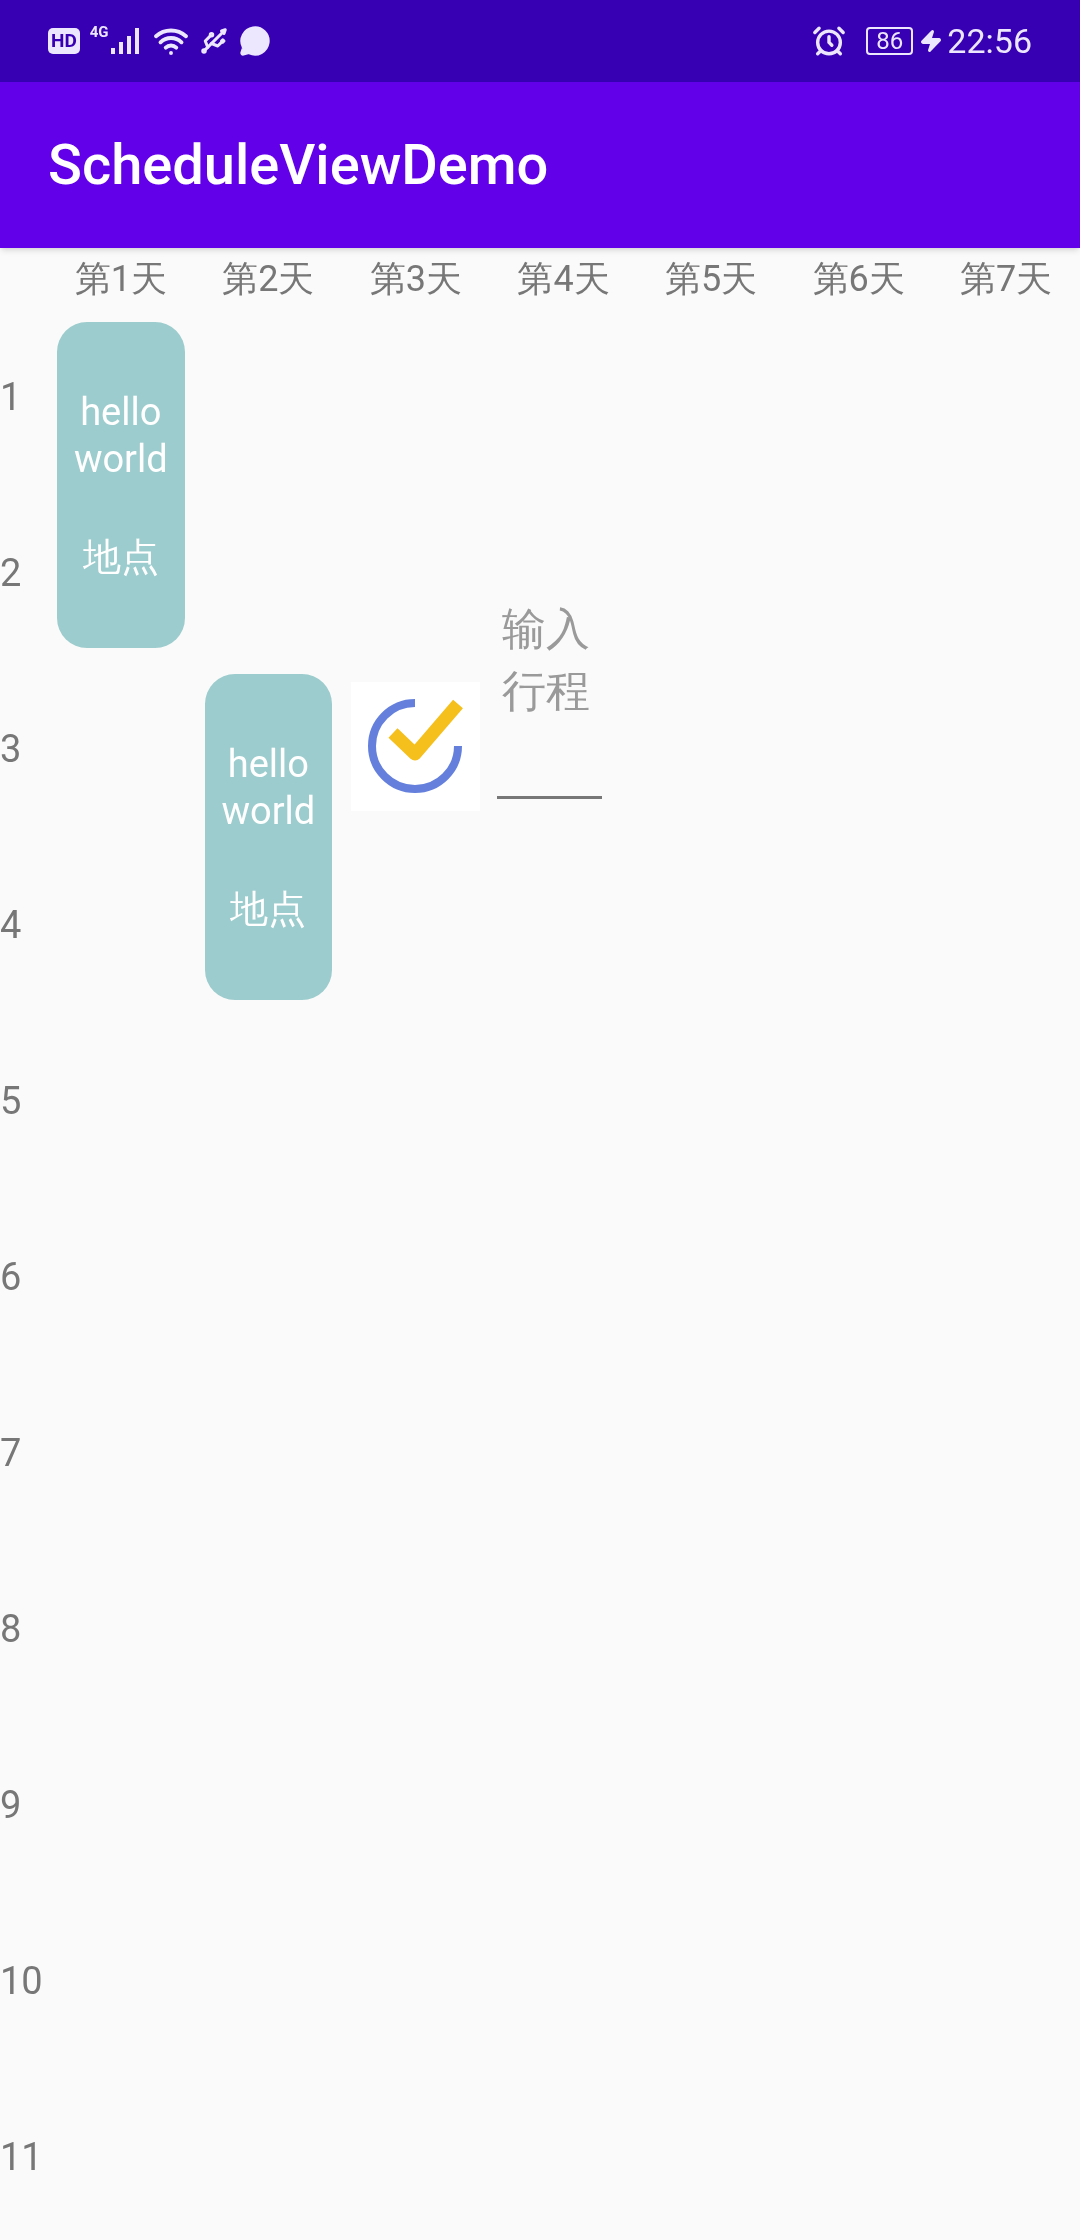 The height and width of the screenshot is (2240, 1080). What do you see at coordinates (11, 397) in the screenshot?
I see `period-label: 1` at bounding box center [11, 397].